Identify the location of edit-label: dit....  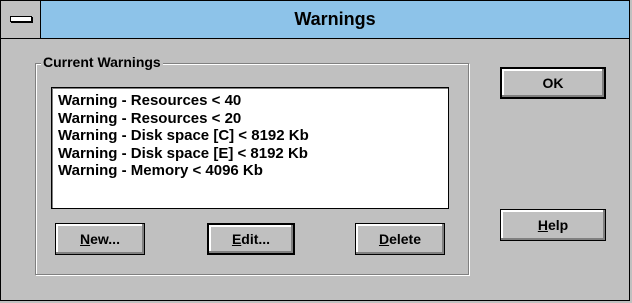
(256, 239).